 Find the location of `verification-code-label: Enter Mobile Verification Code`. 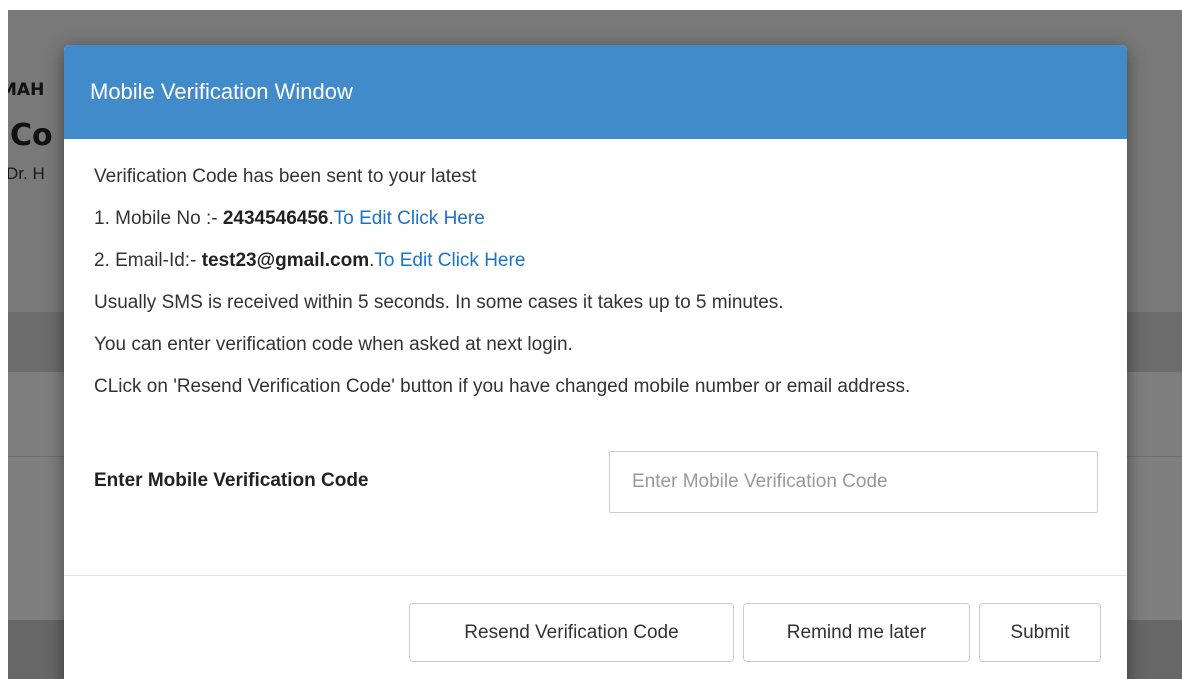

verification-code-label: Enter Mobile Verification Code is located at coordinates (231, 480).